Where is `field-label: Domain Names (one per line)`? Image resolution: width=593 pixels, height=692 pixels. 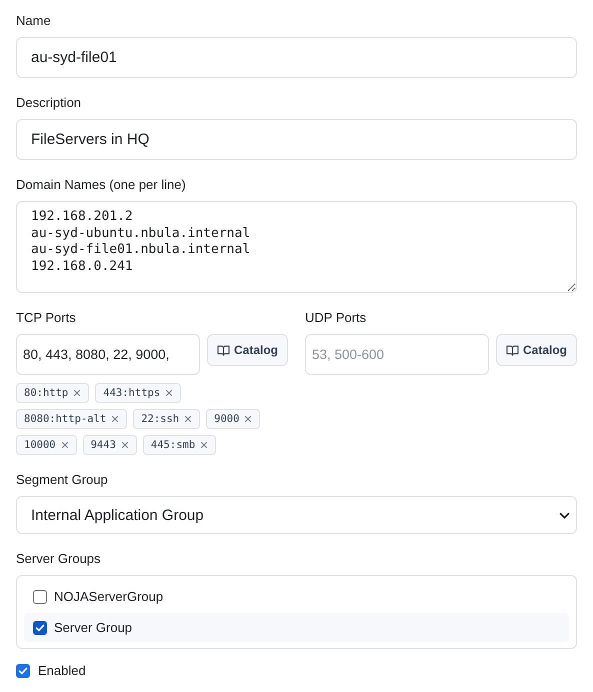
field-label: Domain Names (one per line) is located at coordinates (101, 184).